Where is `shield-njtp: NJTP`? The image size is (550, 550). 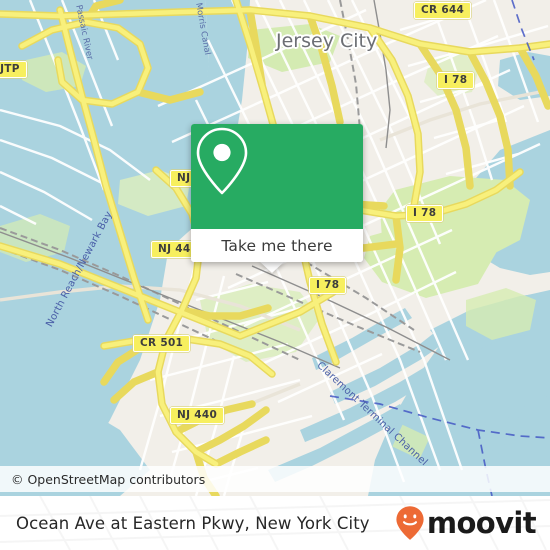
shield-njtp: NJTP is located at coordinates (13, 69).